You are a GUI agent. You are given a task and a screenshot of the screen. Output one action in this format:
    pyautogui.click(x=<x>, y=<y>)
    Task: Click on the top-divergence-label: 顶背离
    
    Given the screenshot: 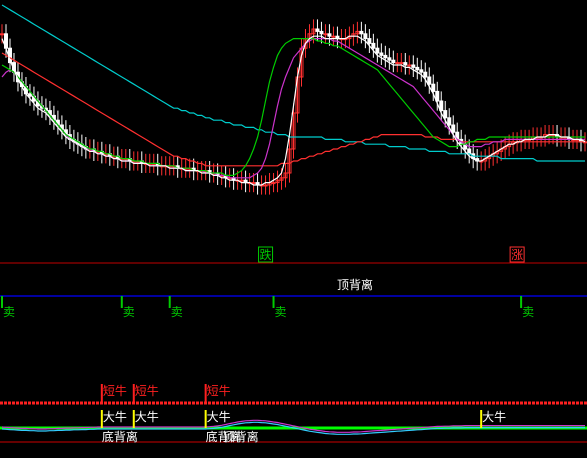 What is the action you would take?
    pyautogui.click(x=241, y=436)
    